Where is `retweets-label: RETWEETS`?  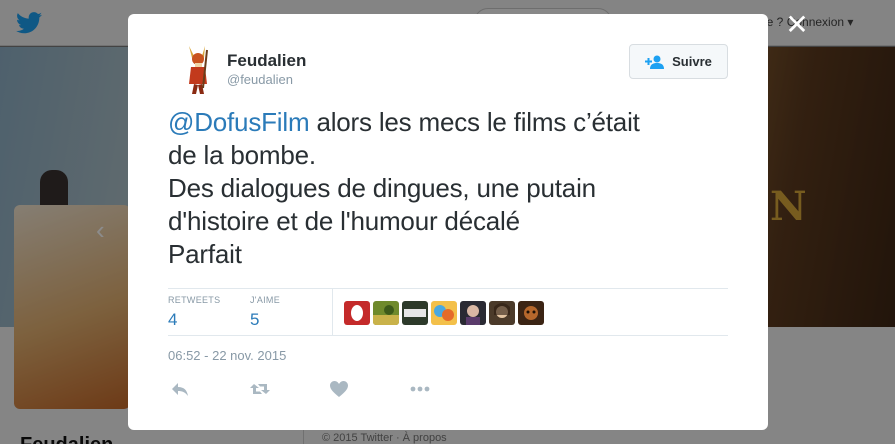
retweets-label: RETWEETS is located at coordinates (194, 300).